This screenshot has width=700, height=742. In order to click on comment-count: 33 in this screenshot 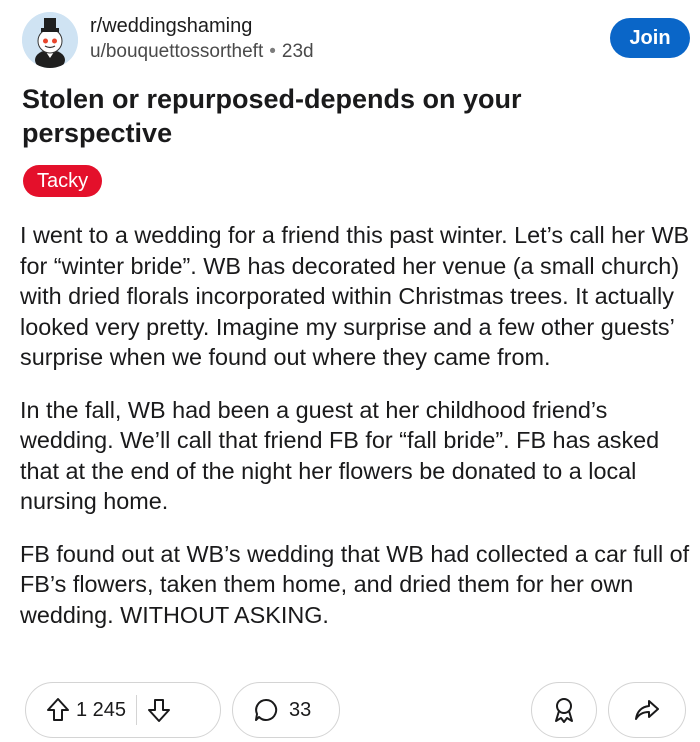, I will do `click(300, 709)`.